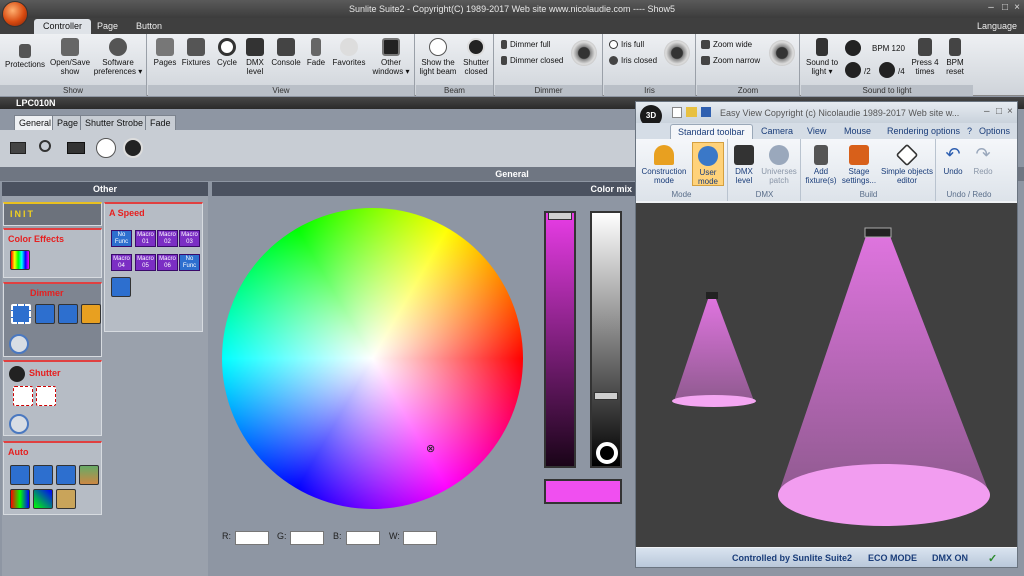 This screenshot has height=576, width=1024. What do you see at coordinates (45, 314) in the screenshot?
I see `dimmer-effect-2-icon` at bounding box center [45, 314].